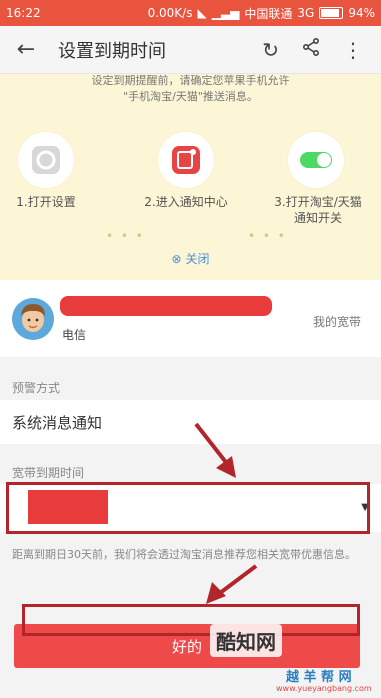  I want to click on watermark-url: www.yueyangbang.com, so click(324, 688).